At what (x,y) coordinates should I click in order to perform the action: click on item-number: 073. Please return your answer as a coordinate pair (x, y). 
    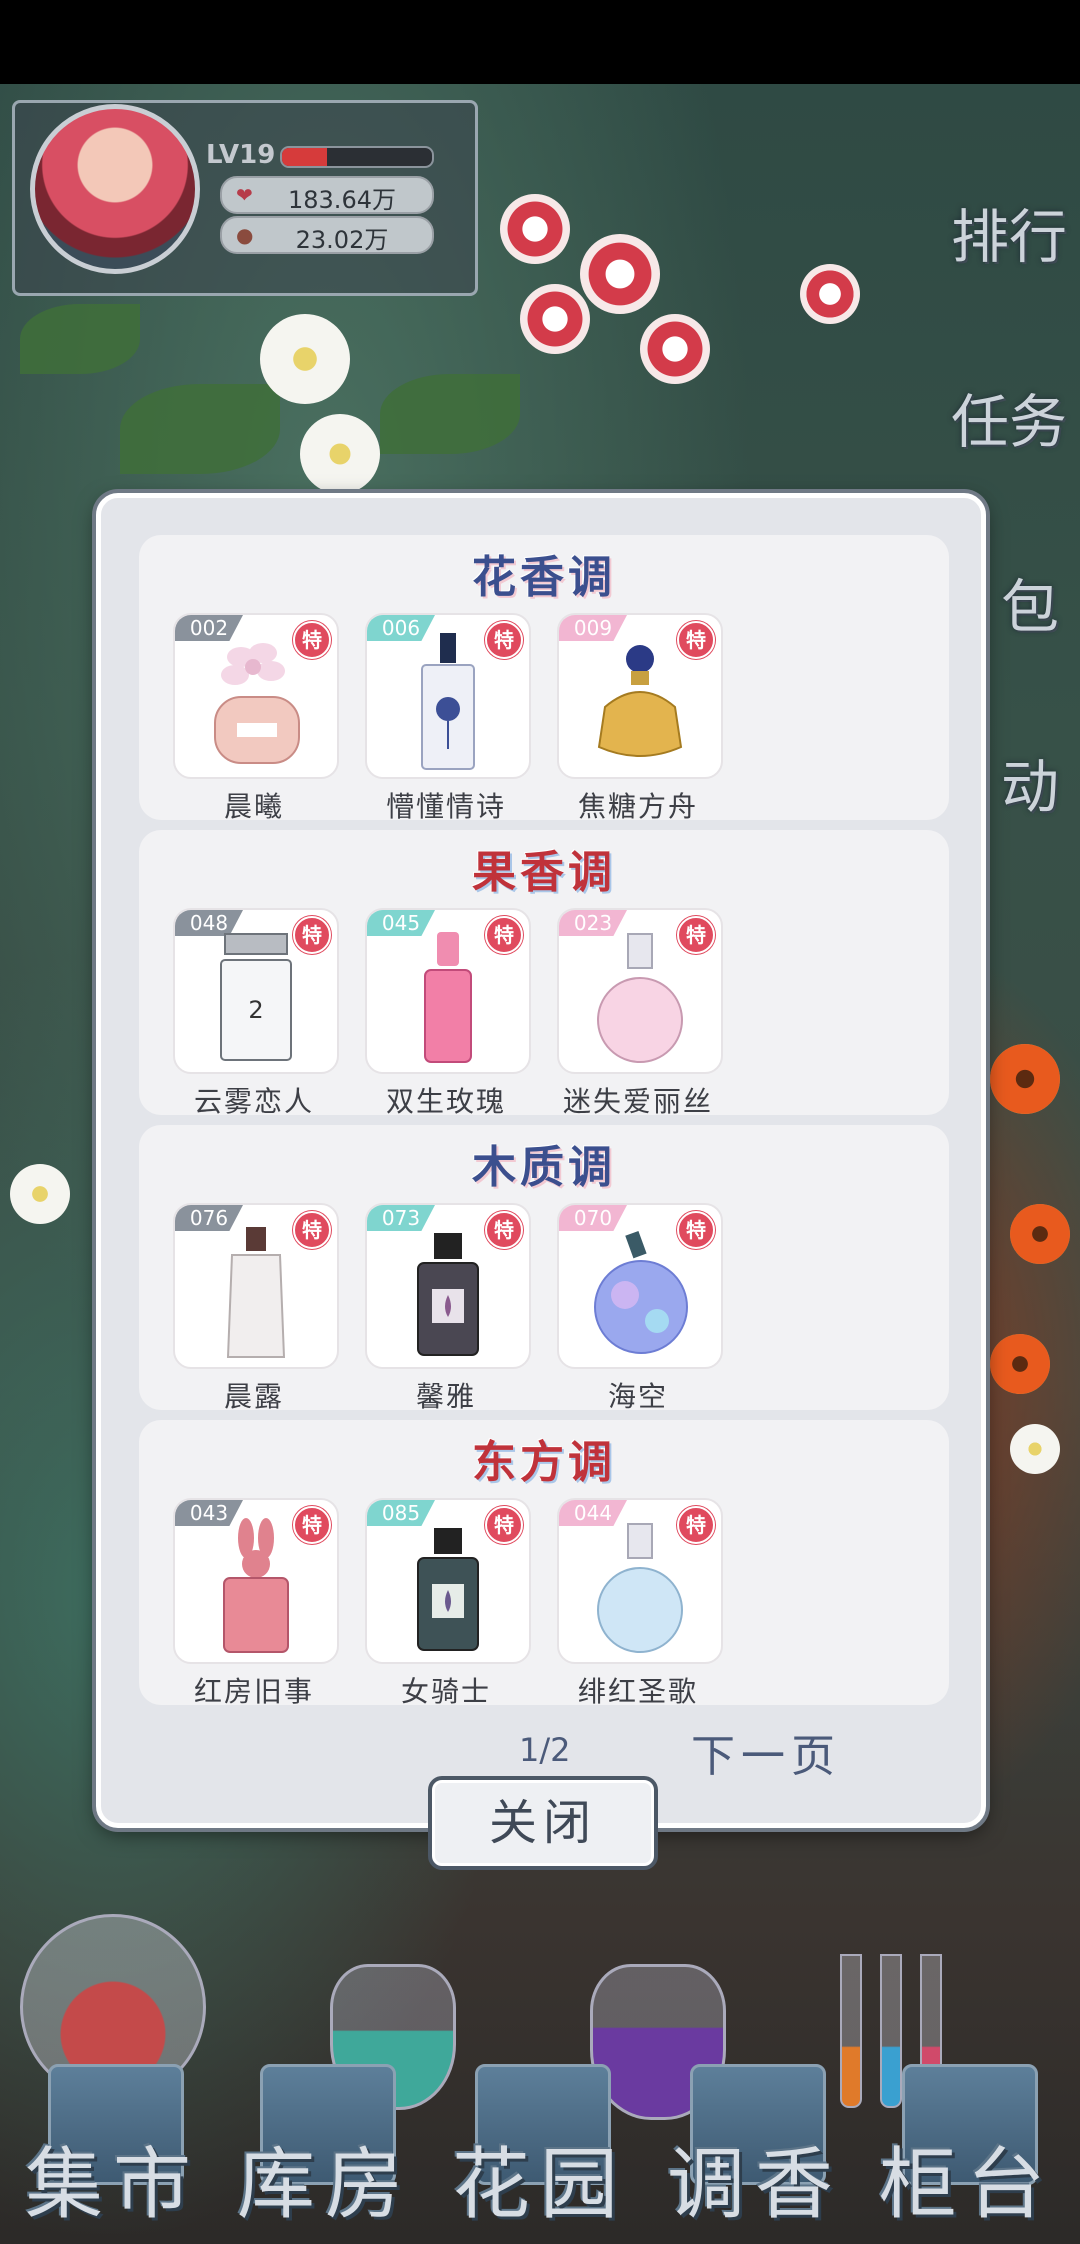
    Looking at the image, I should click on (401, 1218).